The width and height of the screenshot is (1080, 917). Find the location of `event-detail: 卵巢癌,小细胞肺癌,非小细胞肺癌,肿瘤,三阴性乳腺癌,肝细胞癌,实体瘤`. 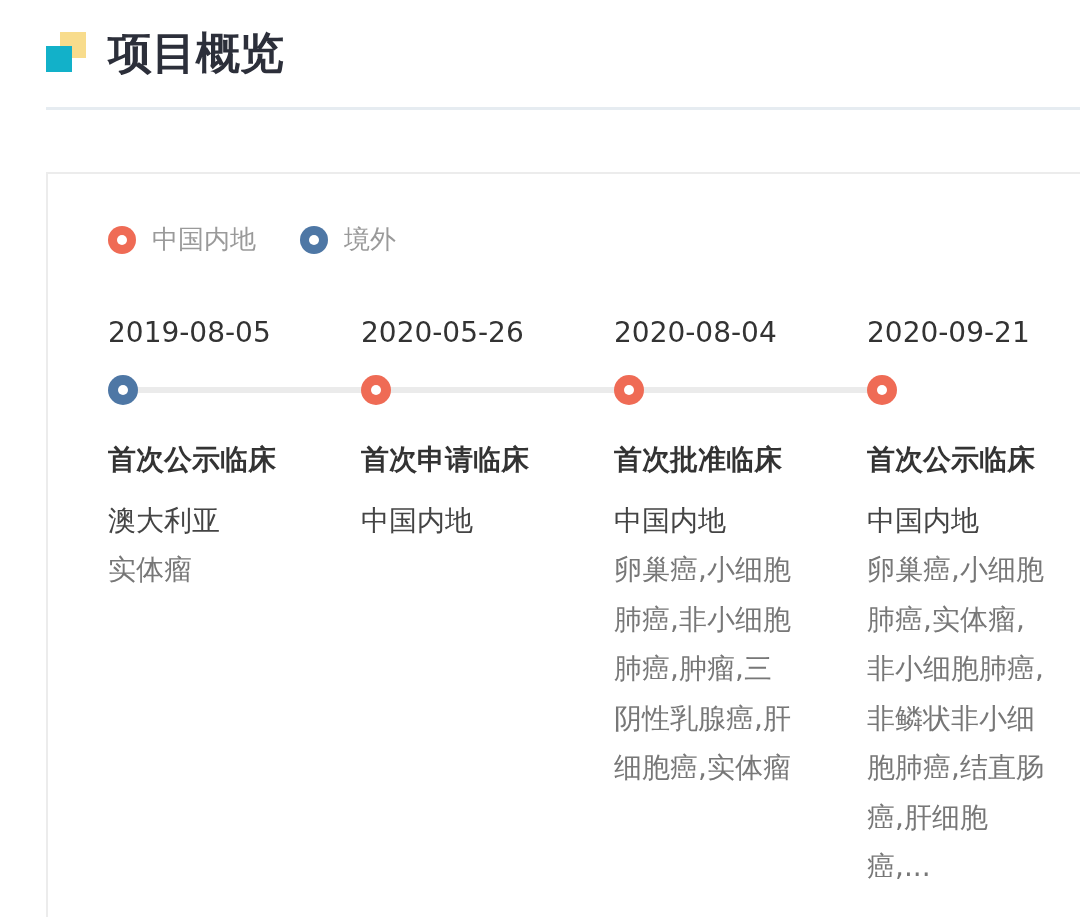

event-detail: 卵巢癌,小细胞肺癌,非小细胞肺癌,肿瘤,三阴性乳腺癌,肝细胞癌,实体瘤 is located at coordinates (703, 669).